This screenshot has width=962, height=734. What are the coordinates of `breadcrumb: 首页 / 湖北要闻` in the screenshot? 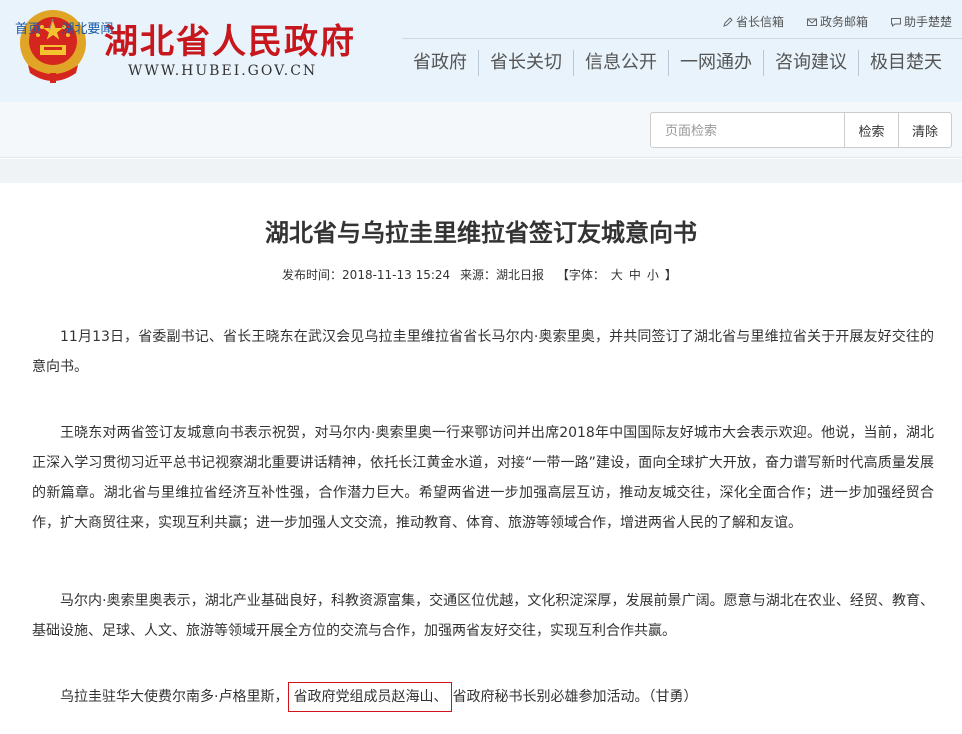 It's located at (64, 27).